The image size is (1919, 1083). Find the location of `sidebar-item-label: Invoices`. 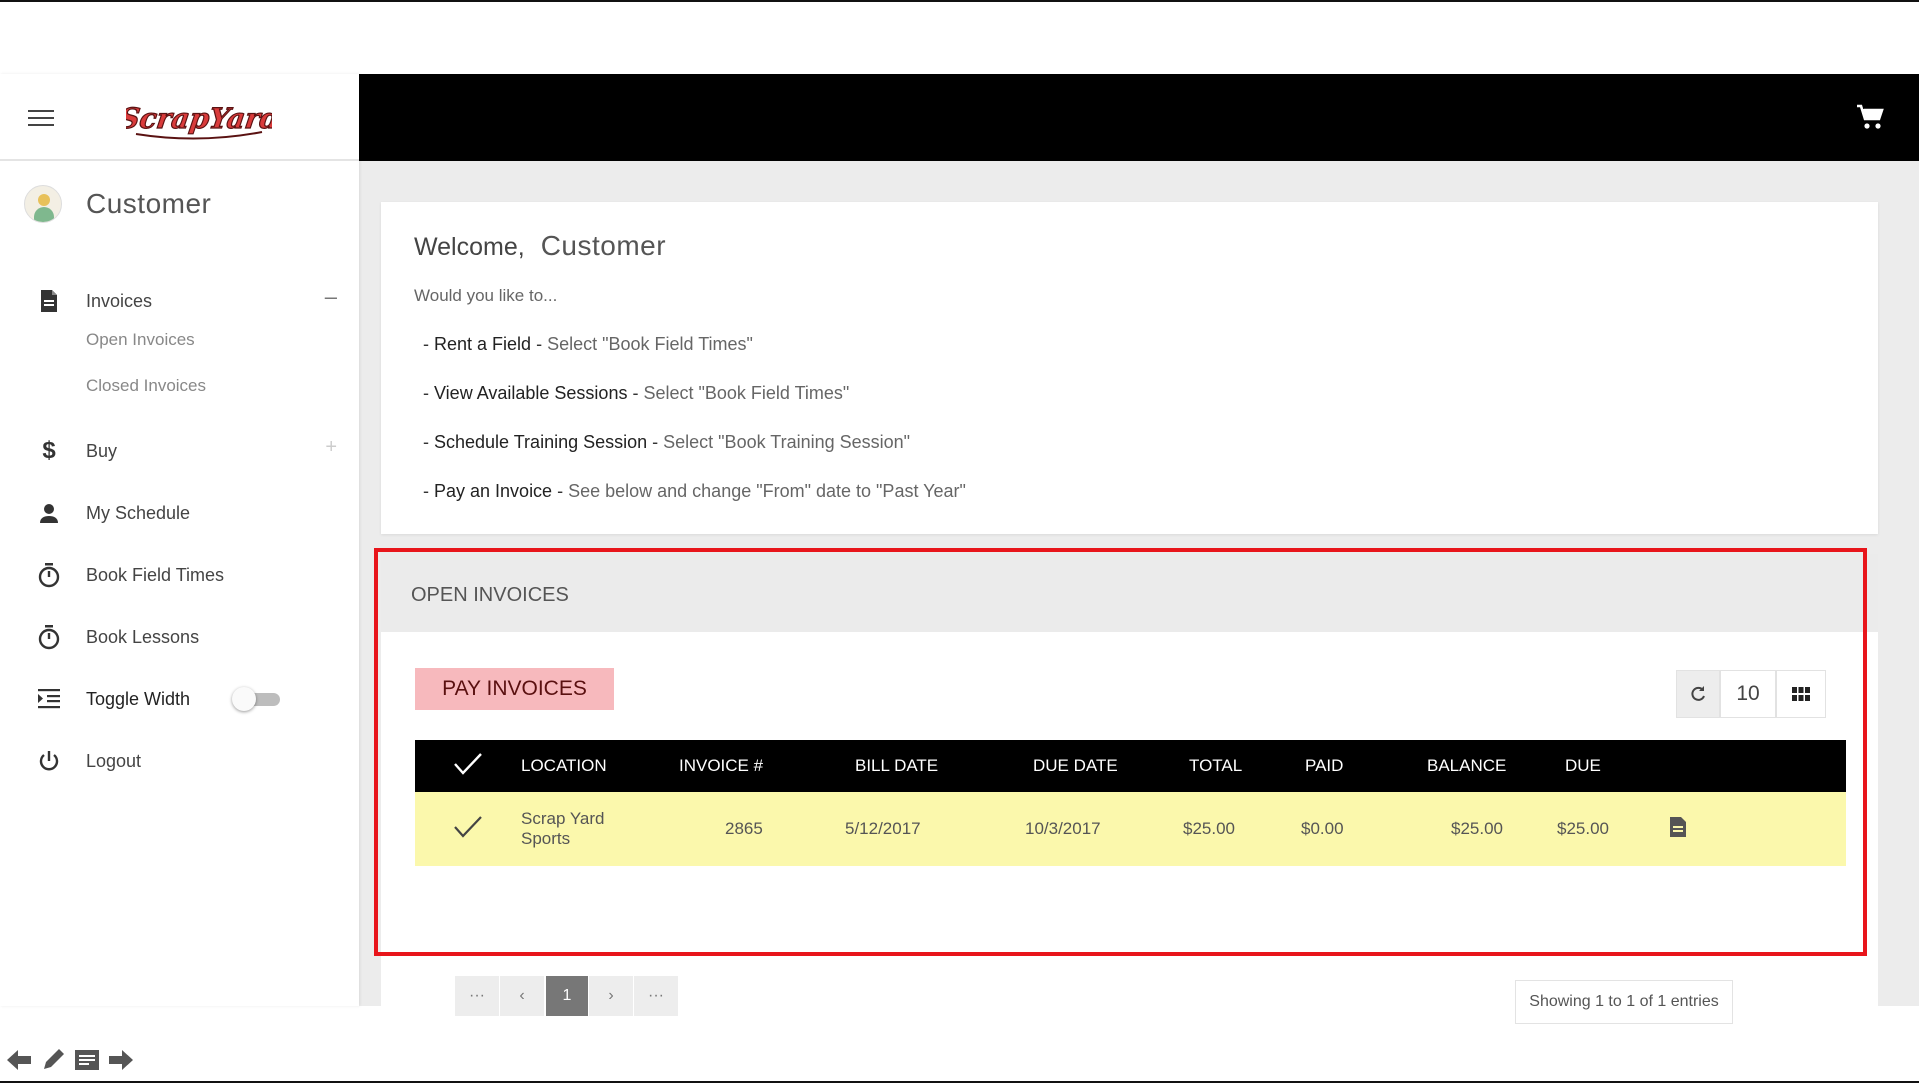

sidebar-item-label: Invoices is located at coordinates (119, 300).